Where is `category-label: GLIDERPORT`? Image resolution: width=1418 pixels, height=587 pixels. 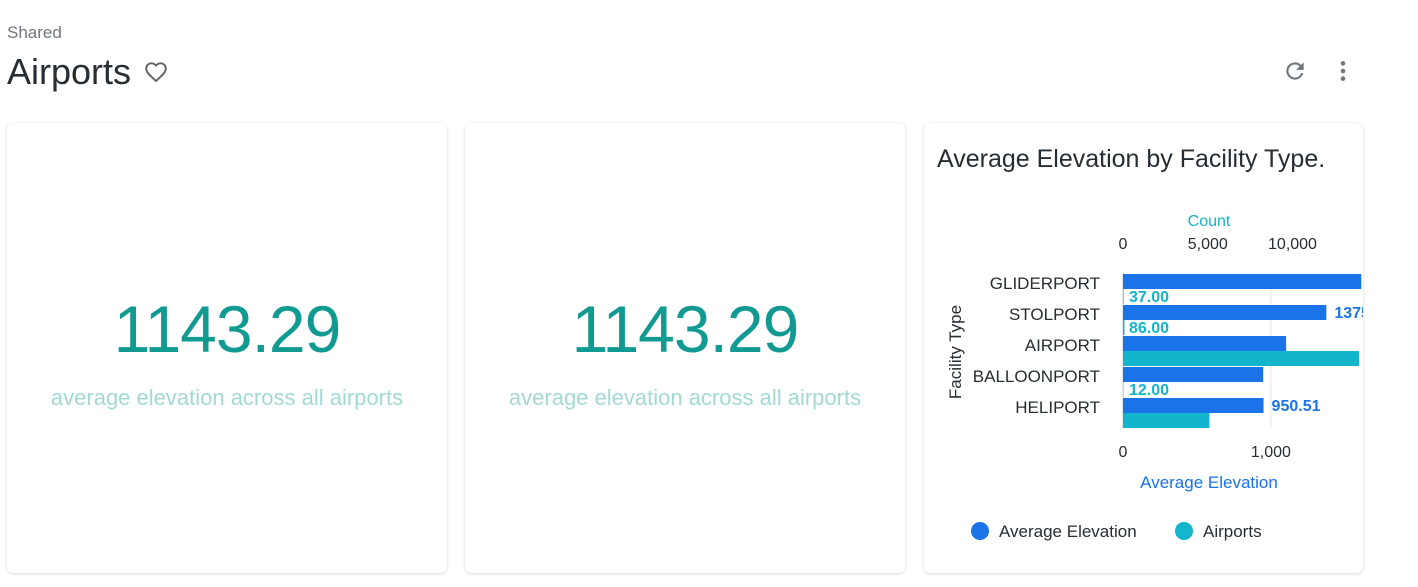
category-label: GLIDERPORT is located at coordinates (1045, 283).